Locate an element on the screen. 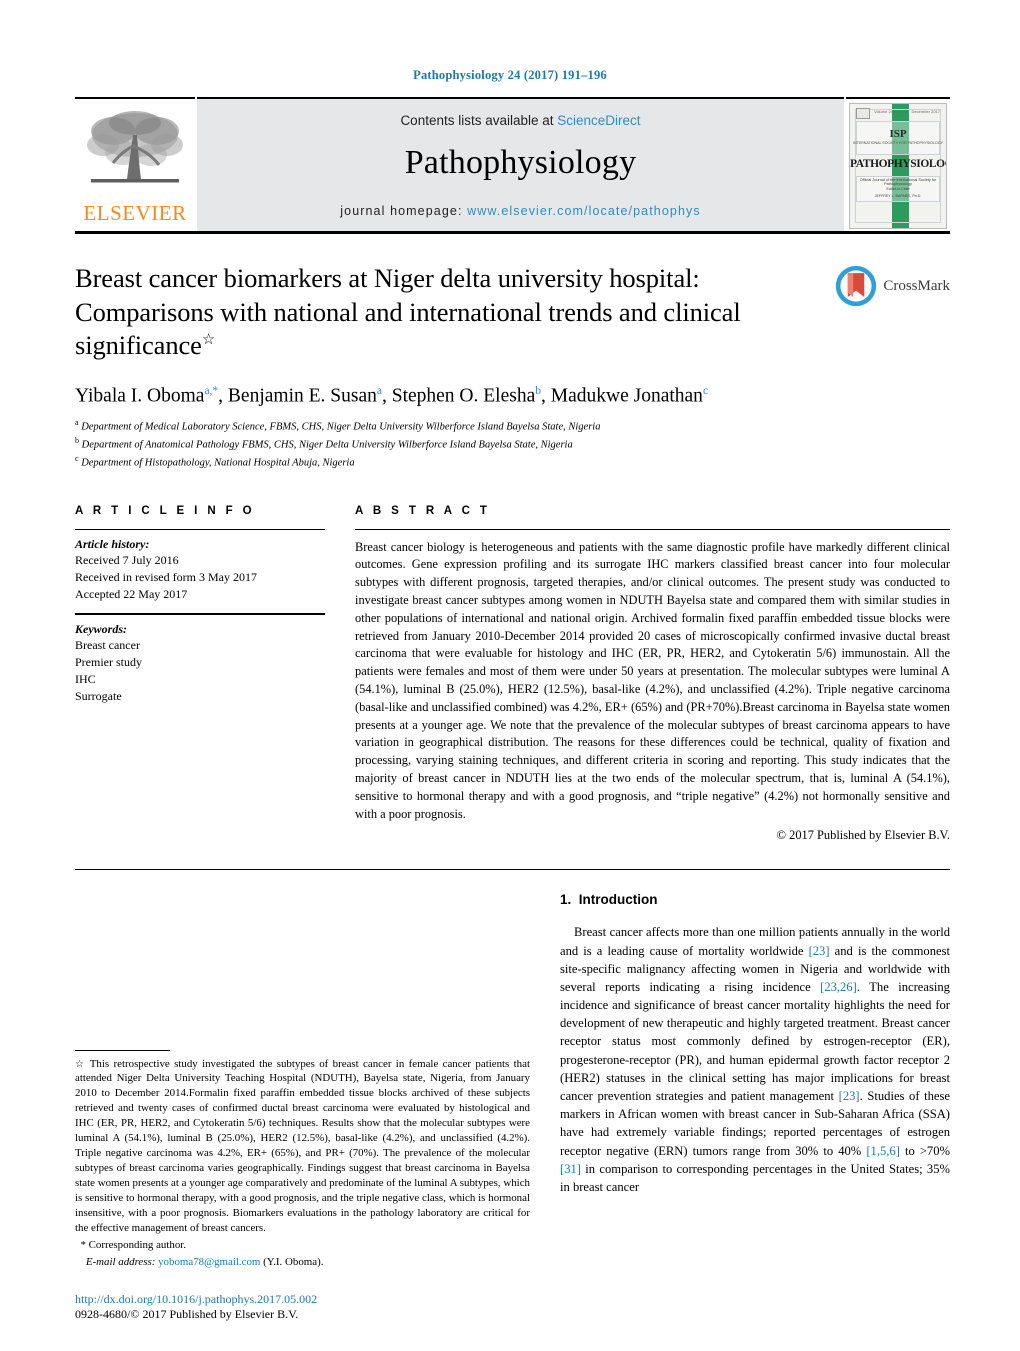 The height and width of the screenshot is (1351, 1020). publisher-logo-block: ELSEVIER is located at coordinates (135, 164).